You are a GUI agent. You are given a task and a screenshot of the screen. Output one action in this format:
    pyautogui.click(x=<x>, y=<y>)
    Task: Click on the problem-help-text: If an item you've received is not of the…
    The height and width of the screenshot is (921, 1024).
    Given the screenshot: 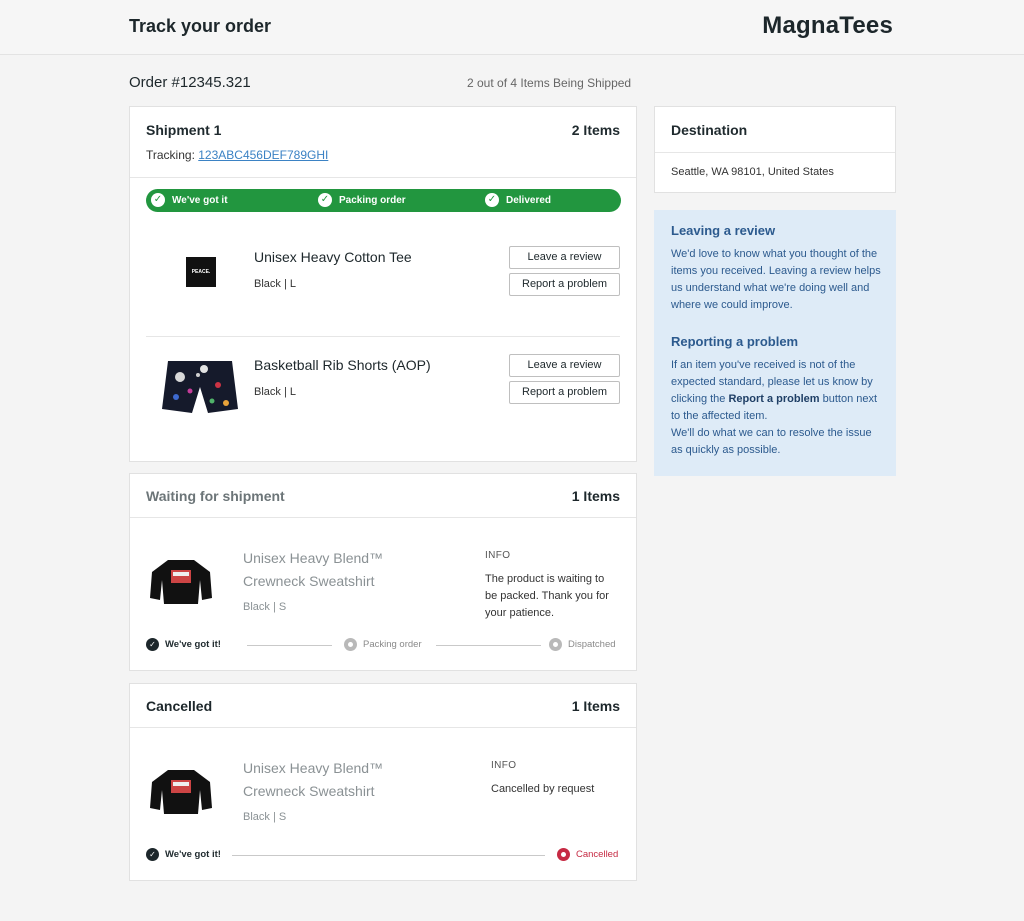 What is the action you would take?
    pyautogui.click(x=777, y=408)
    